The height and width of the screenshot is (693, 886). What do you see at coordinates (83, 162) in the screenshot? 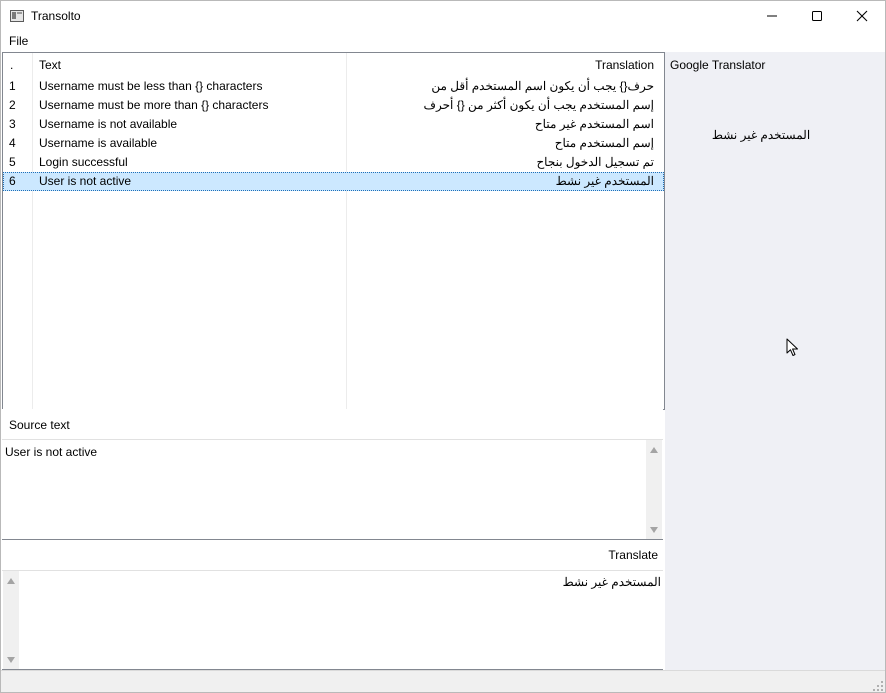
I see `row-text: Login successful` at bounding box center [83, 162].